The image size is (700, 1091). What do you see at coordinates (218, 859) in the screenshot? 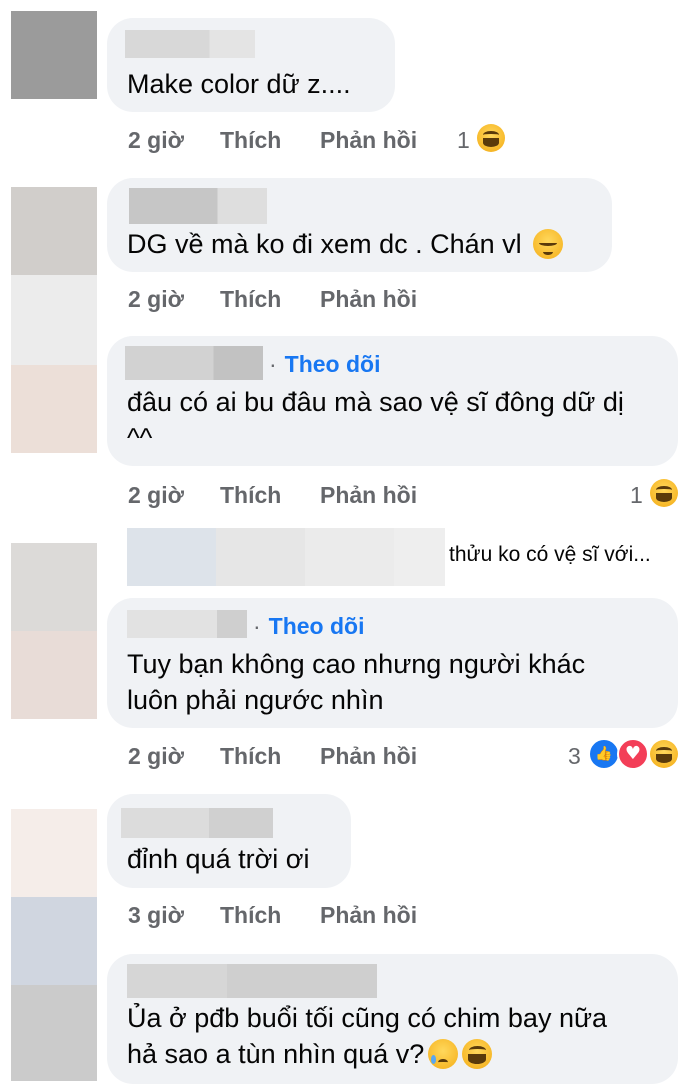
I see `comment-text: đỉnh quá trời ơi` at bounding box center [218, 859].